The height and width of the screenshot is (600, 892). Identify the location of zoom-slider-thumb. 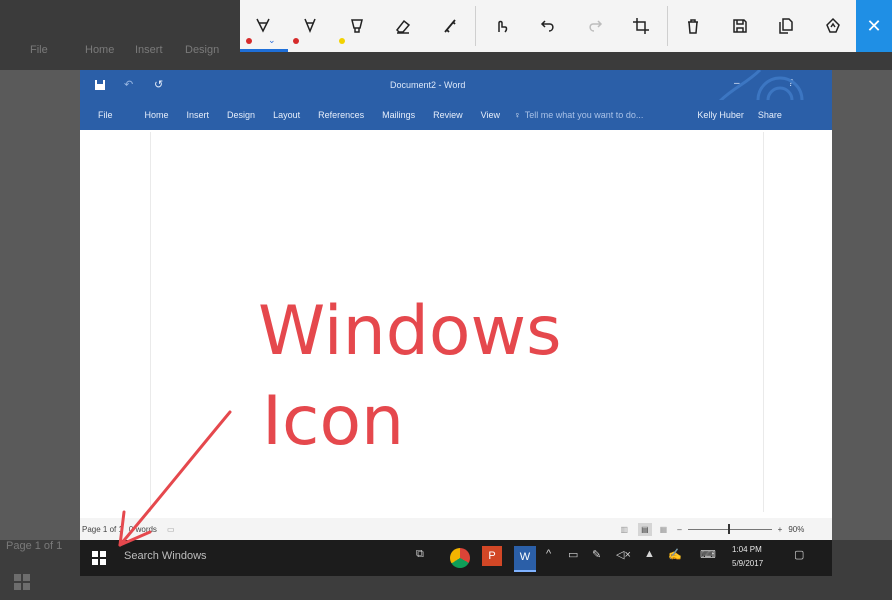
(728, 528).